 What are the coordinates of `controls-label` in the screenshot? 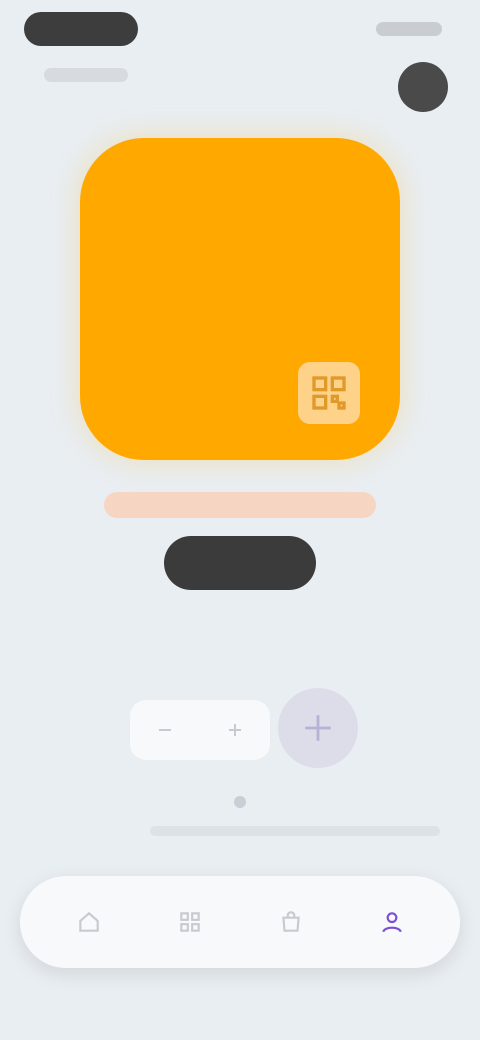 It's located at (240, 676).